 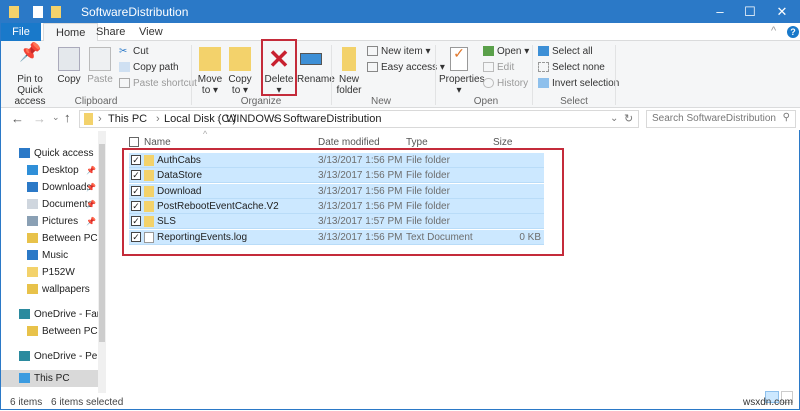 I want to click on column-header-date: Date modified, so click(x=349, y=142).